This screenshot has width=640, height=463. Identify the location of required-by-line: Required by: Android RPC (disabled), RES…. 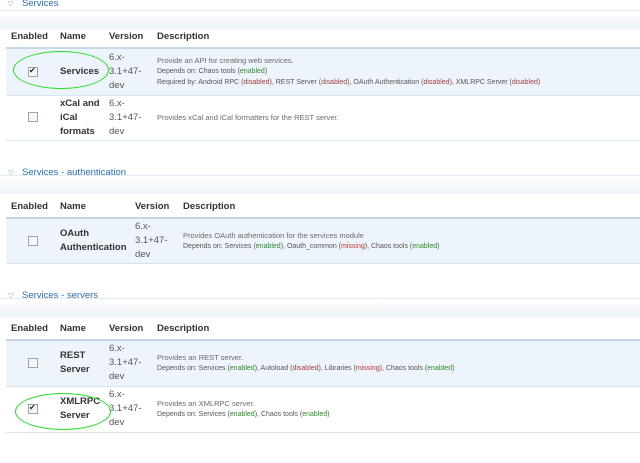
(349, 83).